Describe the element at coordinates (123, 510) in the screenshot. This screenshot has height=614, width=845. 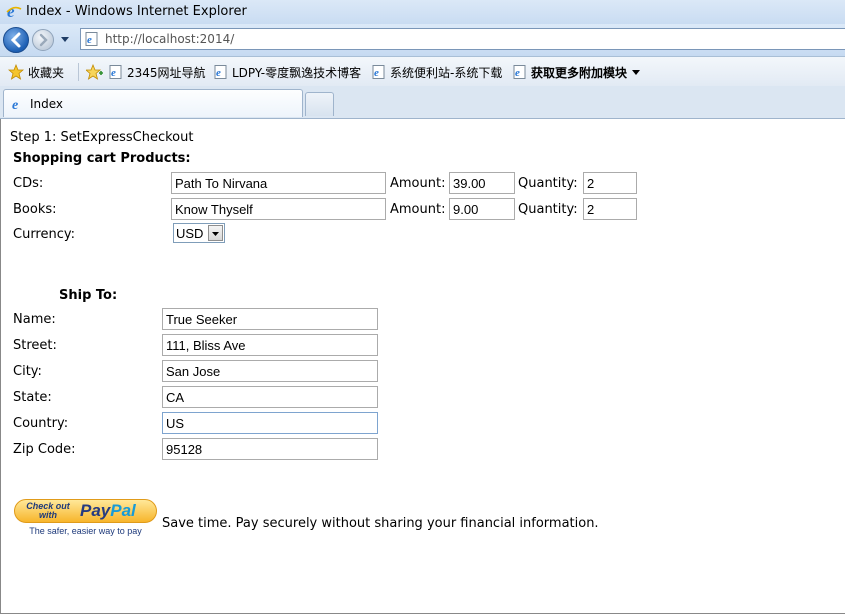
I see `paypal-logo-pal: Pal` at that location.